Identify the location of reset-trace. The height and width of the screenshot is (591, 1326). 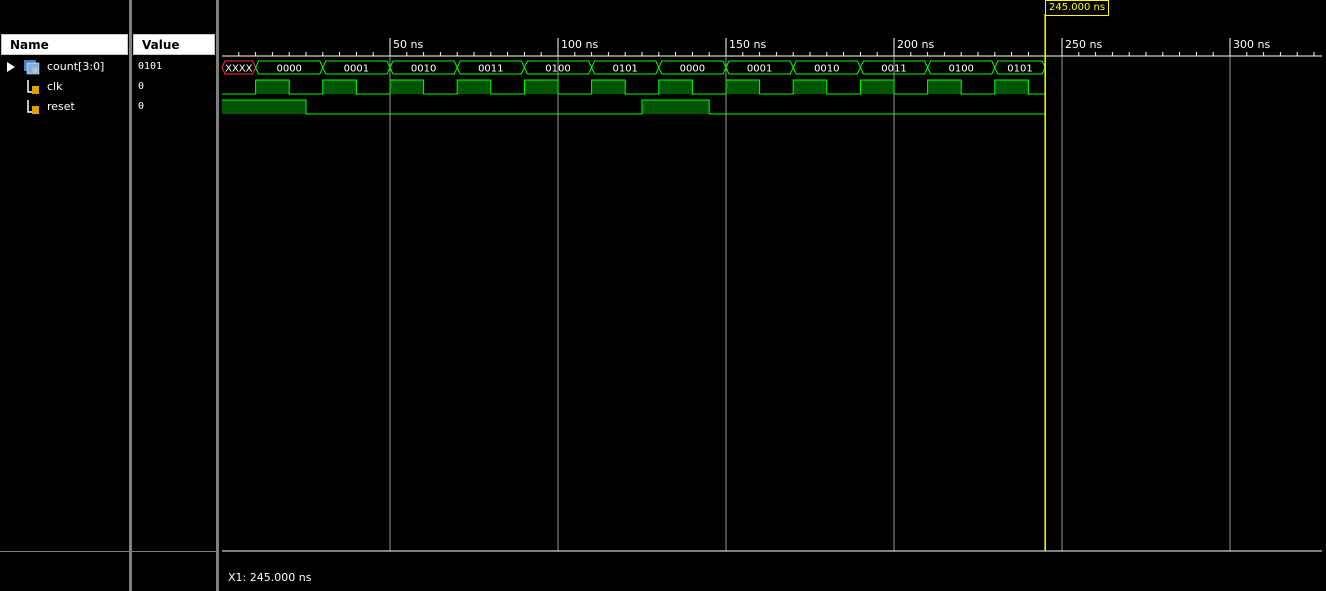
(634, 107).